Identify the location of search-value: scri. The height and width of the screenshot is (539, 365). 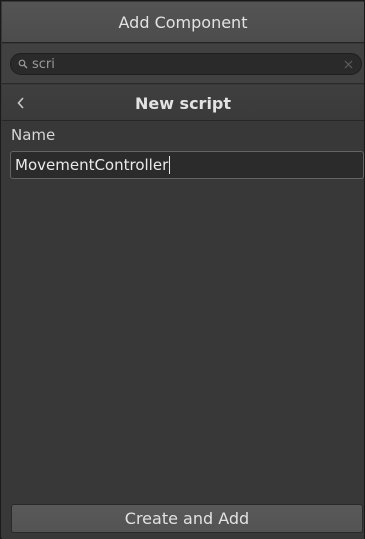
(43, 64).